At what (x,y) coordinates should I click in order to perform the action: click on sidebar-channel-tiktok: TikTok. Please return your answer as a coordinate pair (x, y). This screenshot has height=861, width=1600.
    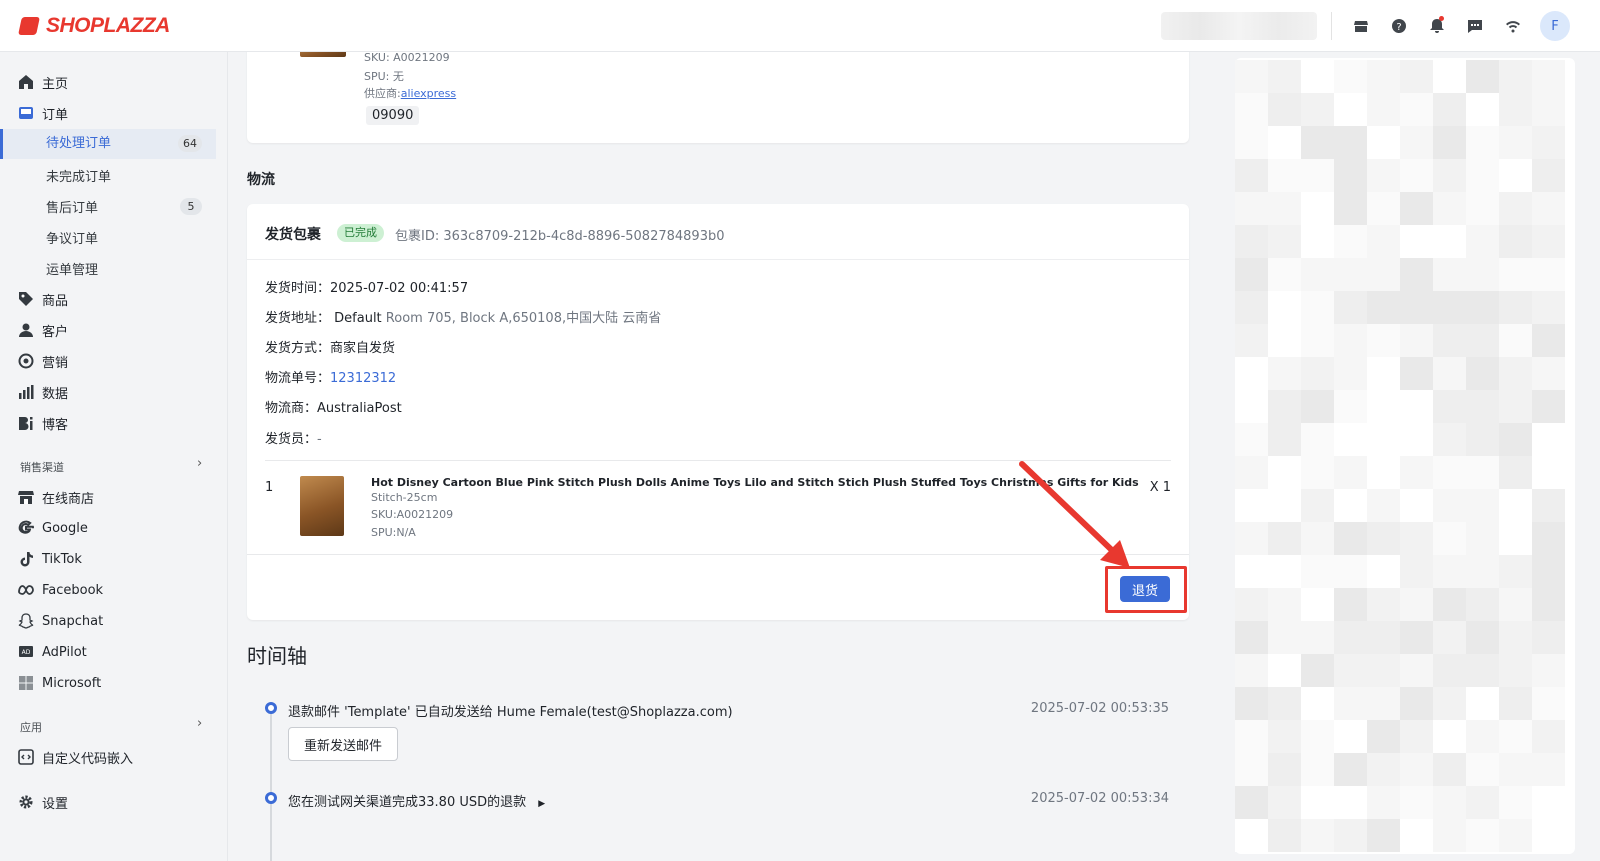
    Looking at the image, I should click on (114, 559).